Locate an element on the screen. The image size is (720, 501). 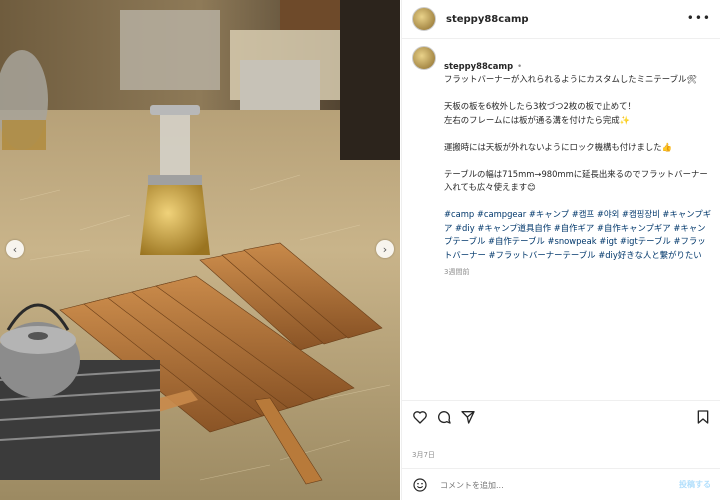
caption-paragraph-3: 運搬時には天板が外れないようにロック機構も付けました👍 is located at coordinates (558, 146).